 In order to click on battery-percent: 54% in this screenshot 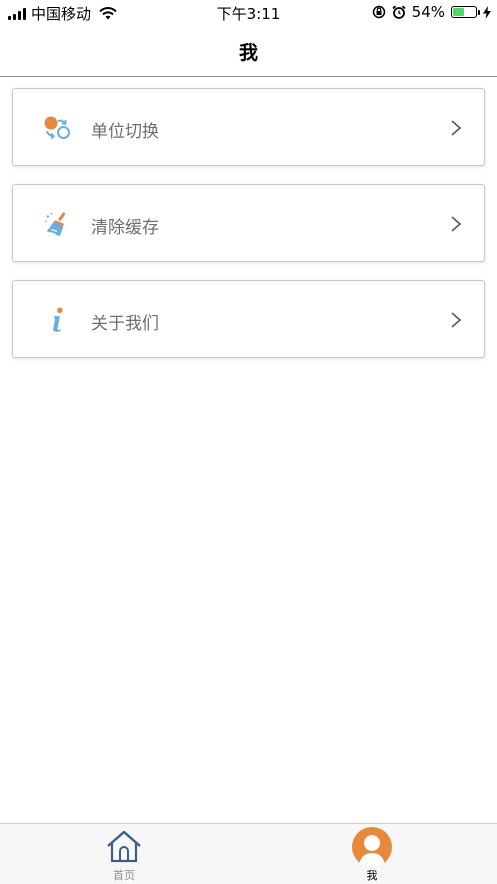, I will do `click(428, 12)`.